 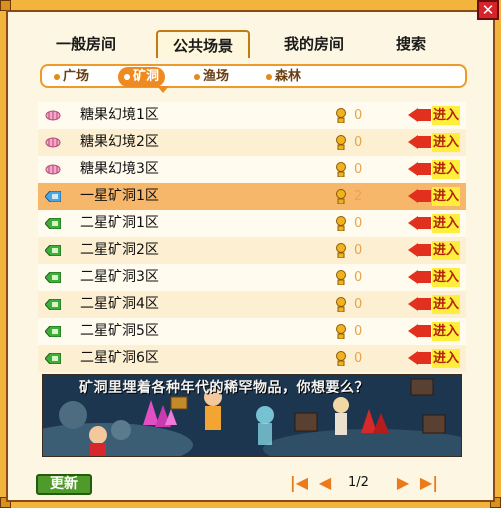 What do you see at coordinates (325, 483) in the screenshot?
I see `prev-page-icon: ◀` at bounding box center [325, 483].